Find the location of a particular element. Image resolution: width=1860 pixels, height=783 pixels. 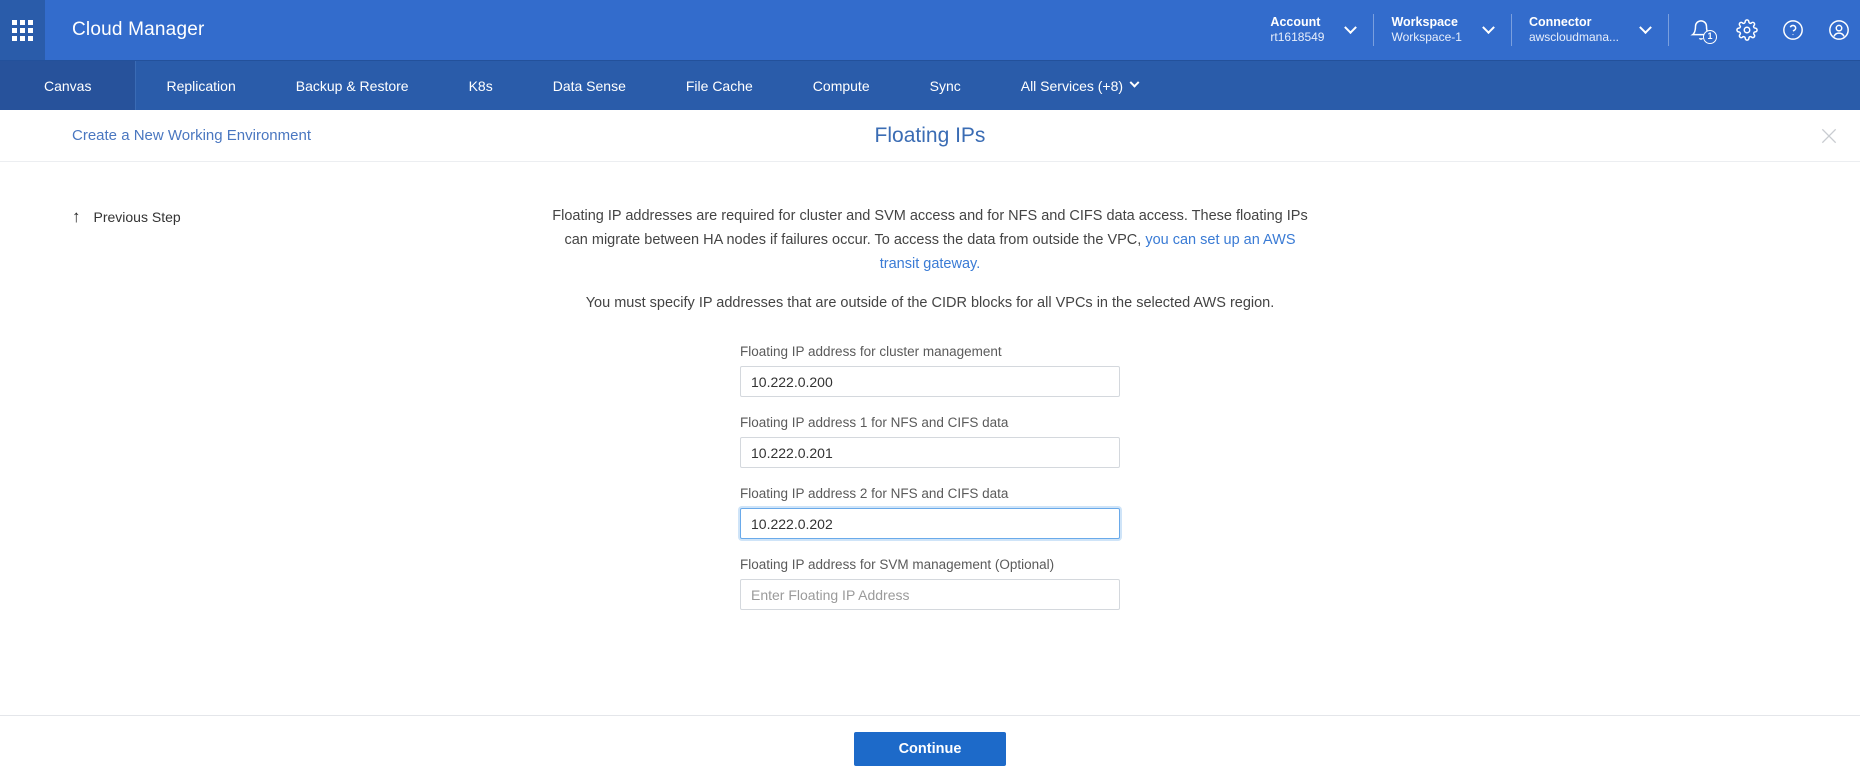

nav-item-label: Replication is located at coordinates (201, 85).